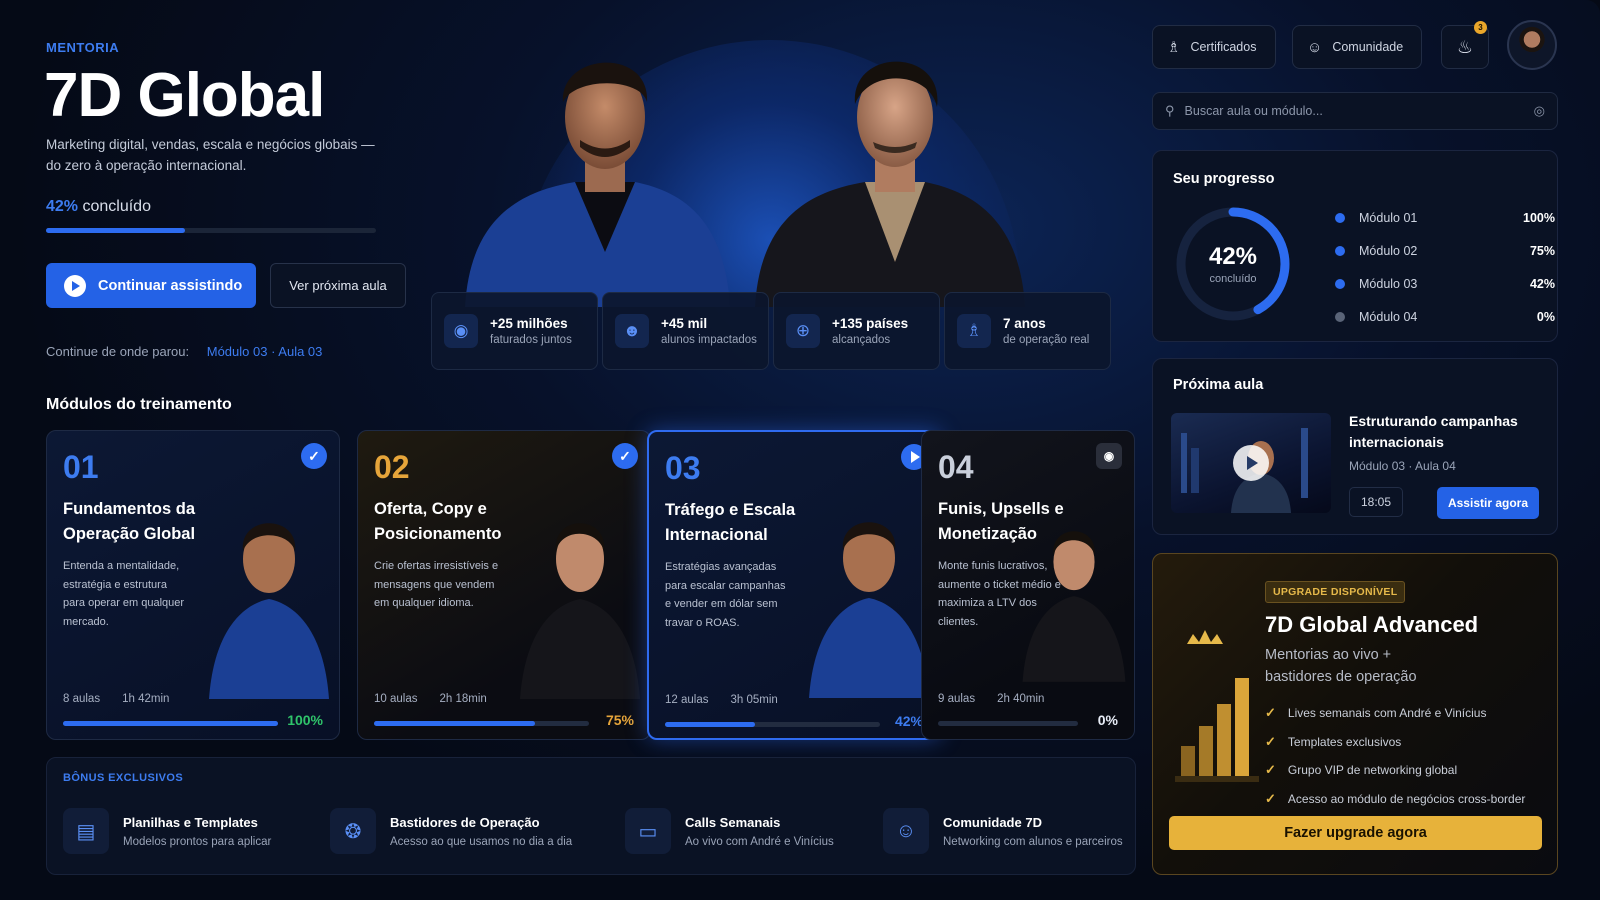  Describe the element at coordinates (1217, 706) in the screenshot. I see `growth-chart-graphic` at that location.